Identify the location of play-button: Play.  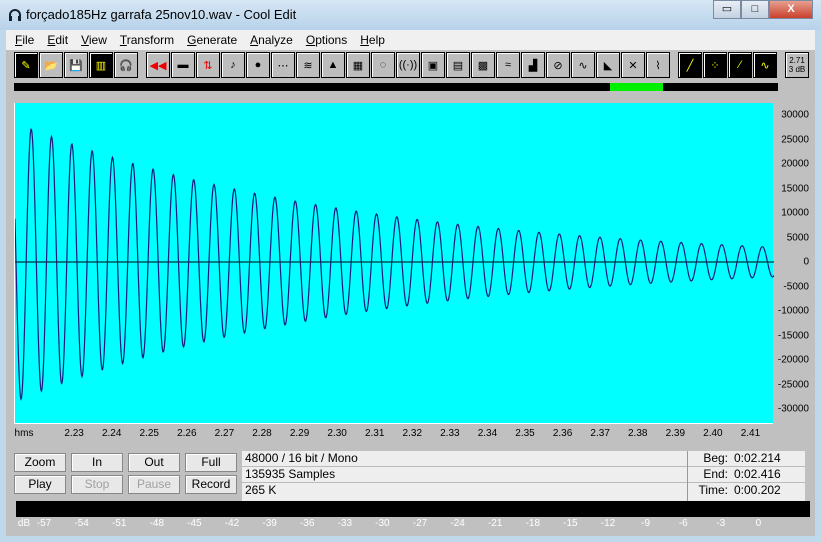
(40, 484).